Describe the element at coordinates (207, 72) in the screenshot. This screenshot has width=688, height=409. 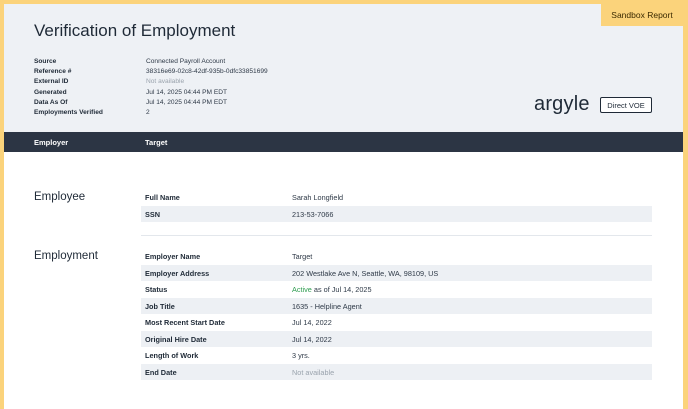
I see `meta-value: 38316e69-02c8-42df-935b-0dfc33851699` at that location.